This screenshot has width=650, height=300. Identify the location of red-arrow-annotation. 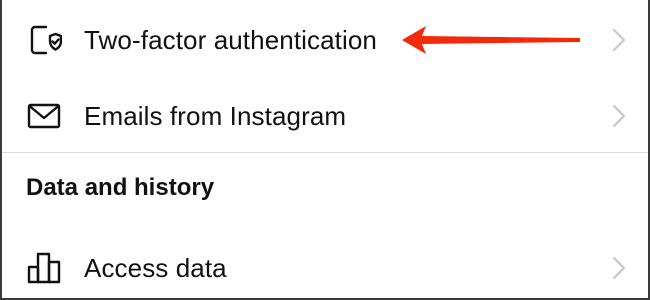
(491, 40).